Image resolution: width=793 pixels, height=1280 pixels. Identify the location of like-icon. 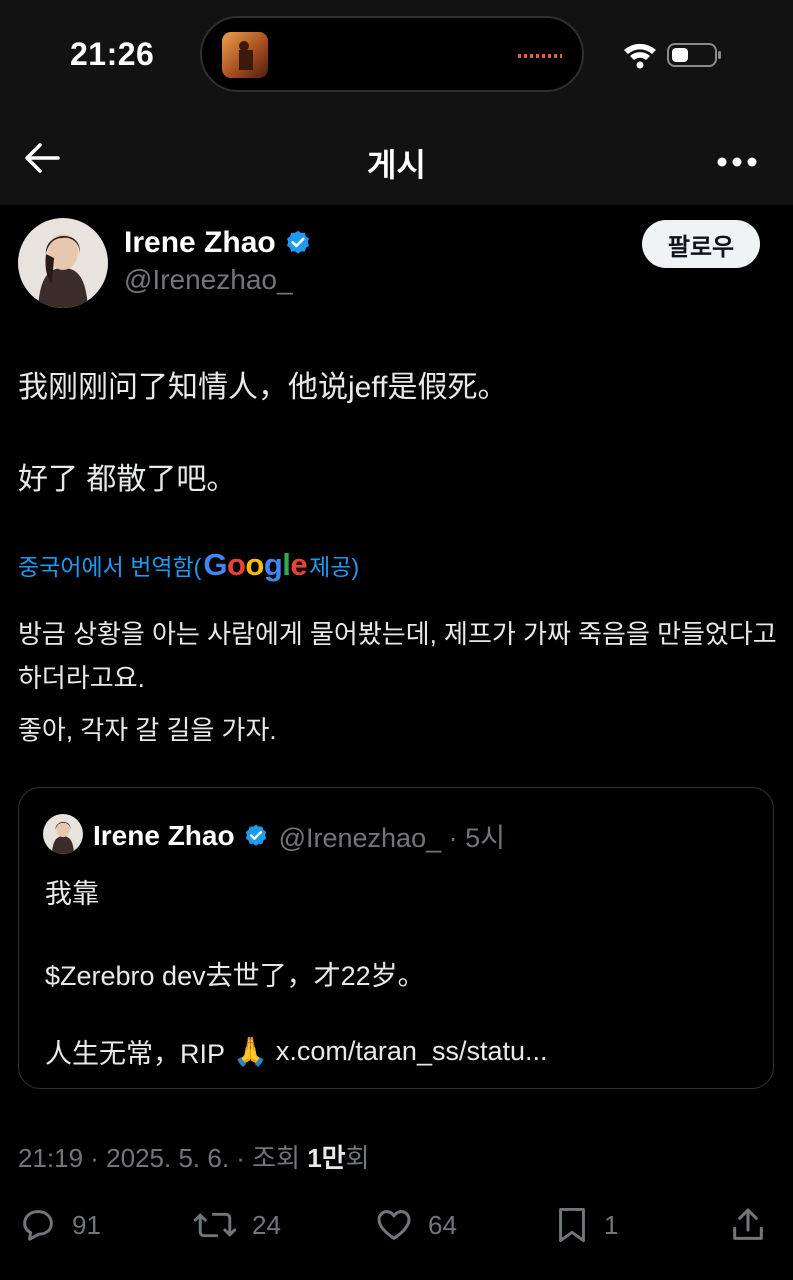
(394, 1225).